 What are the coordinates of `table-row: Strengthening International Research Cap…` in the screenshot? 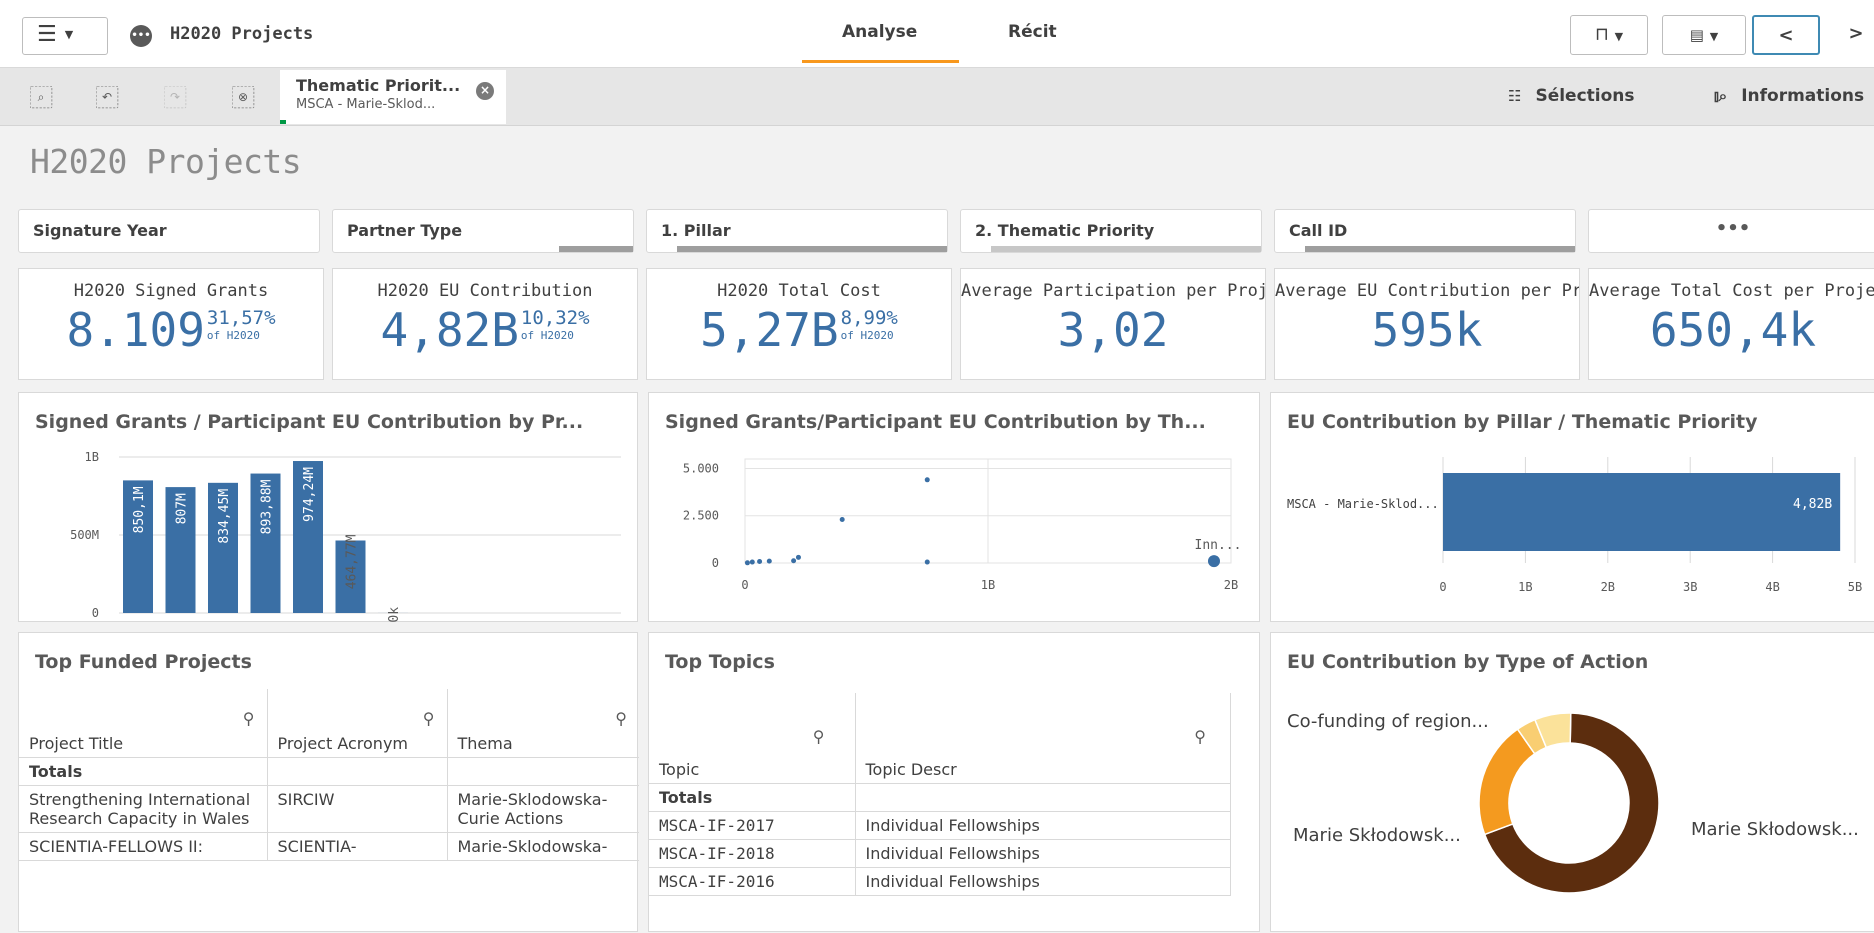 It's located at (329, 808).